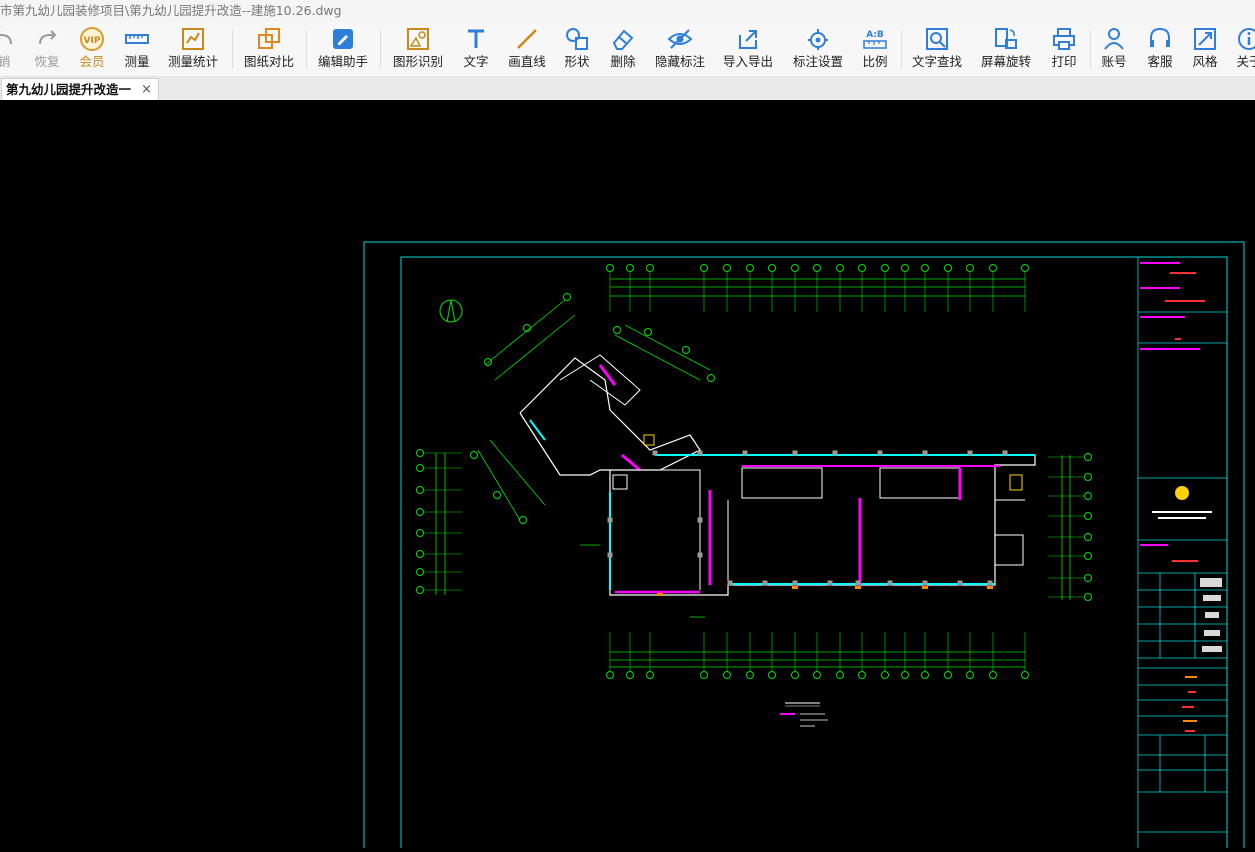 The width and height of the screenshot is (1255, 852). What do you see at coordinates (137, 61) in the screenshot?
I see `measure-label: 测量` at bounding box center [137, 61].